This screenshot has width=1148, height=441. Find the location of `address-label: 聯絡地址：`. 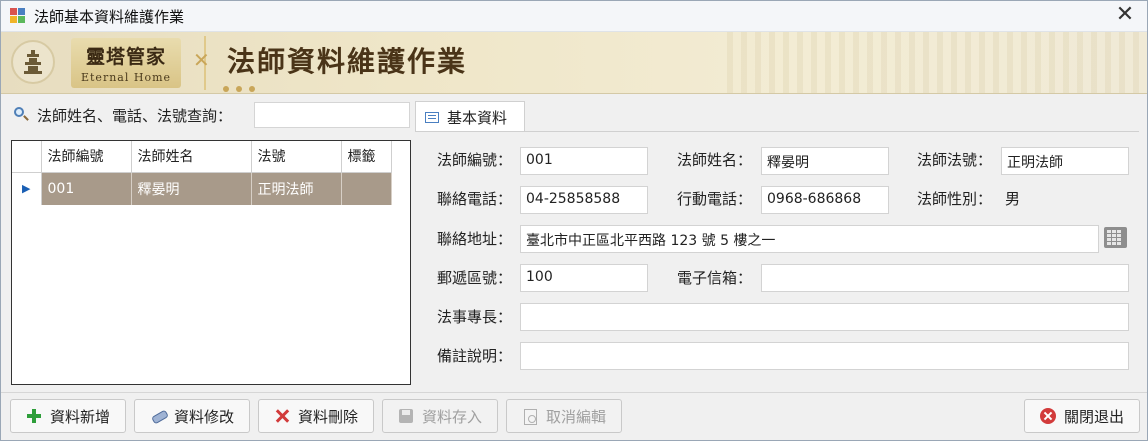

address-label: 聯絡地址： is located at coordinates (475, 239).